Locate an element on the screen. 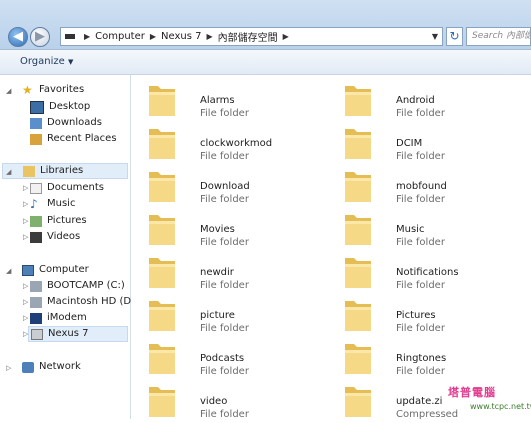  folder-item: video File folder is located at coordinates (242, 403).